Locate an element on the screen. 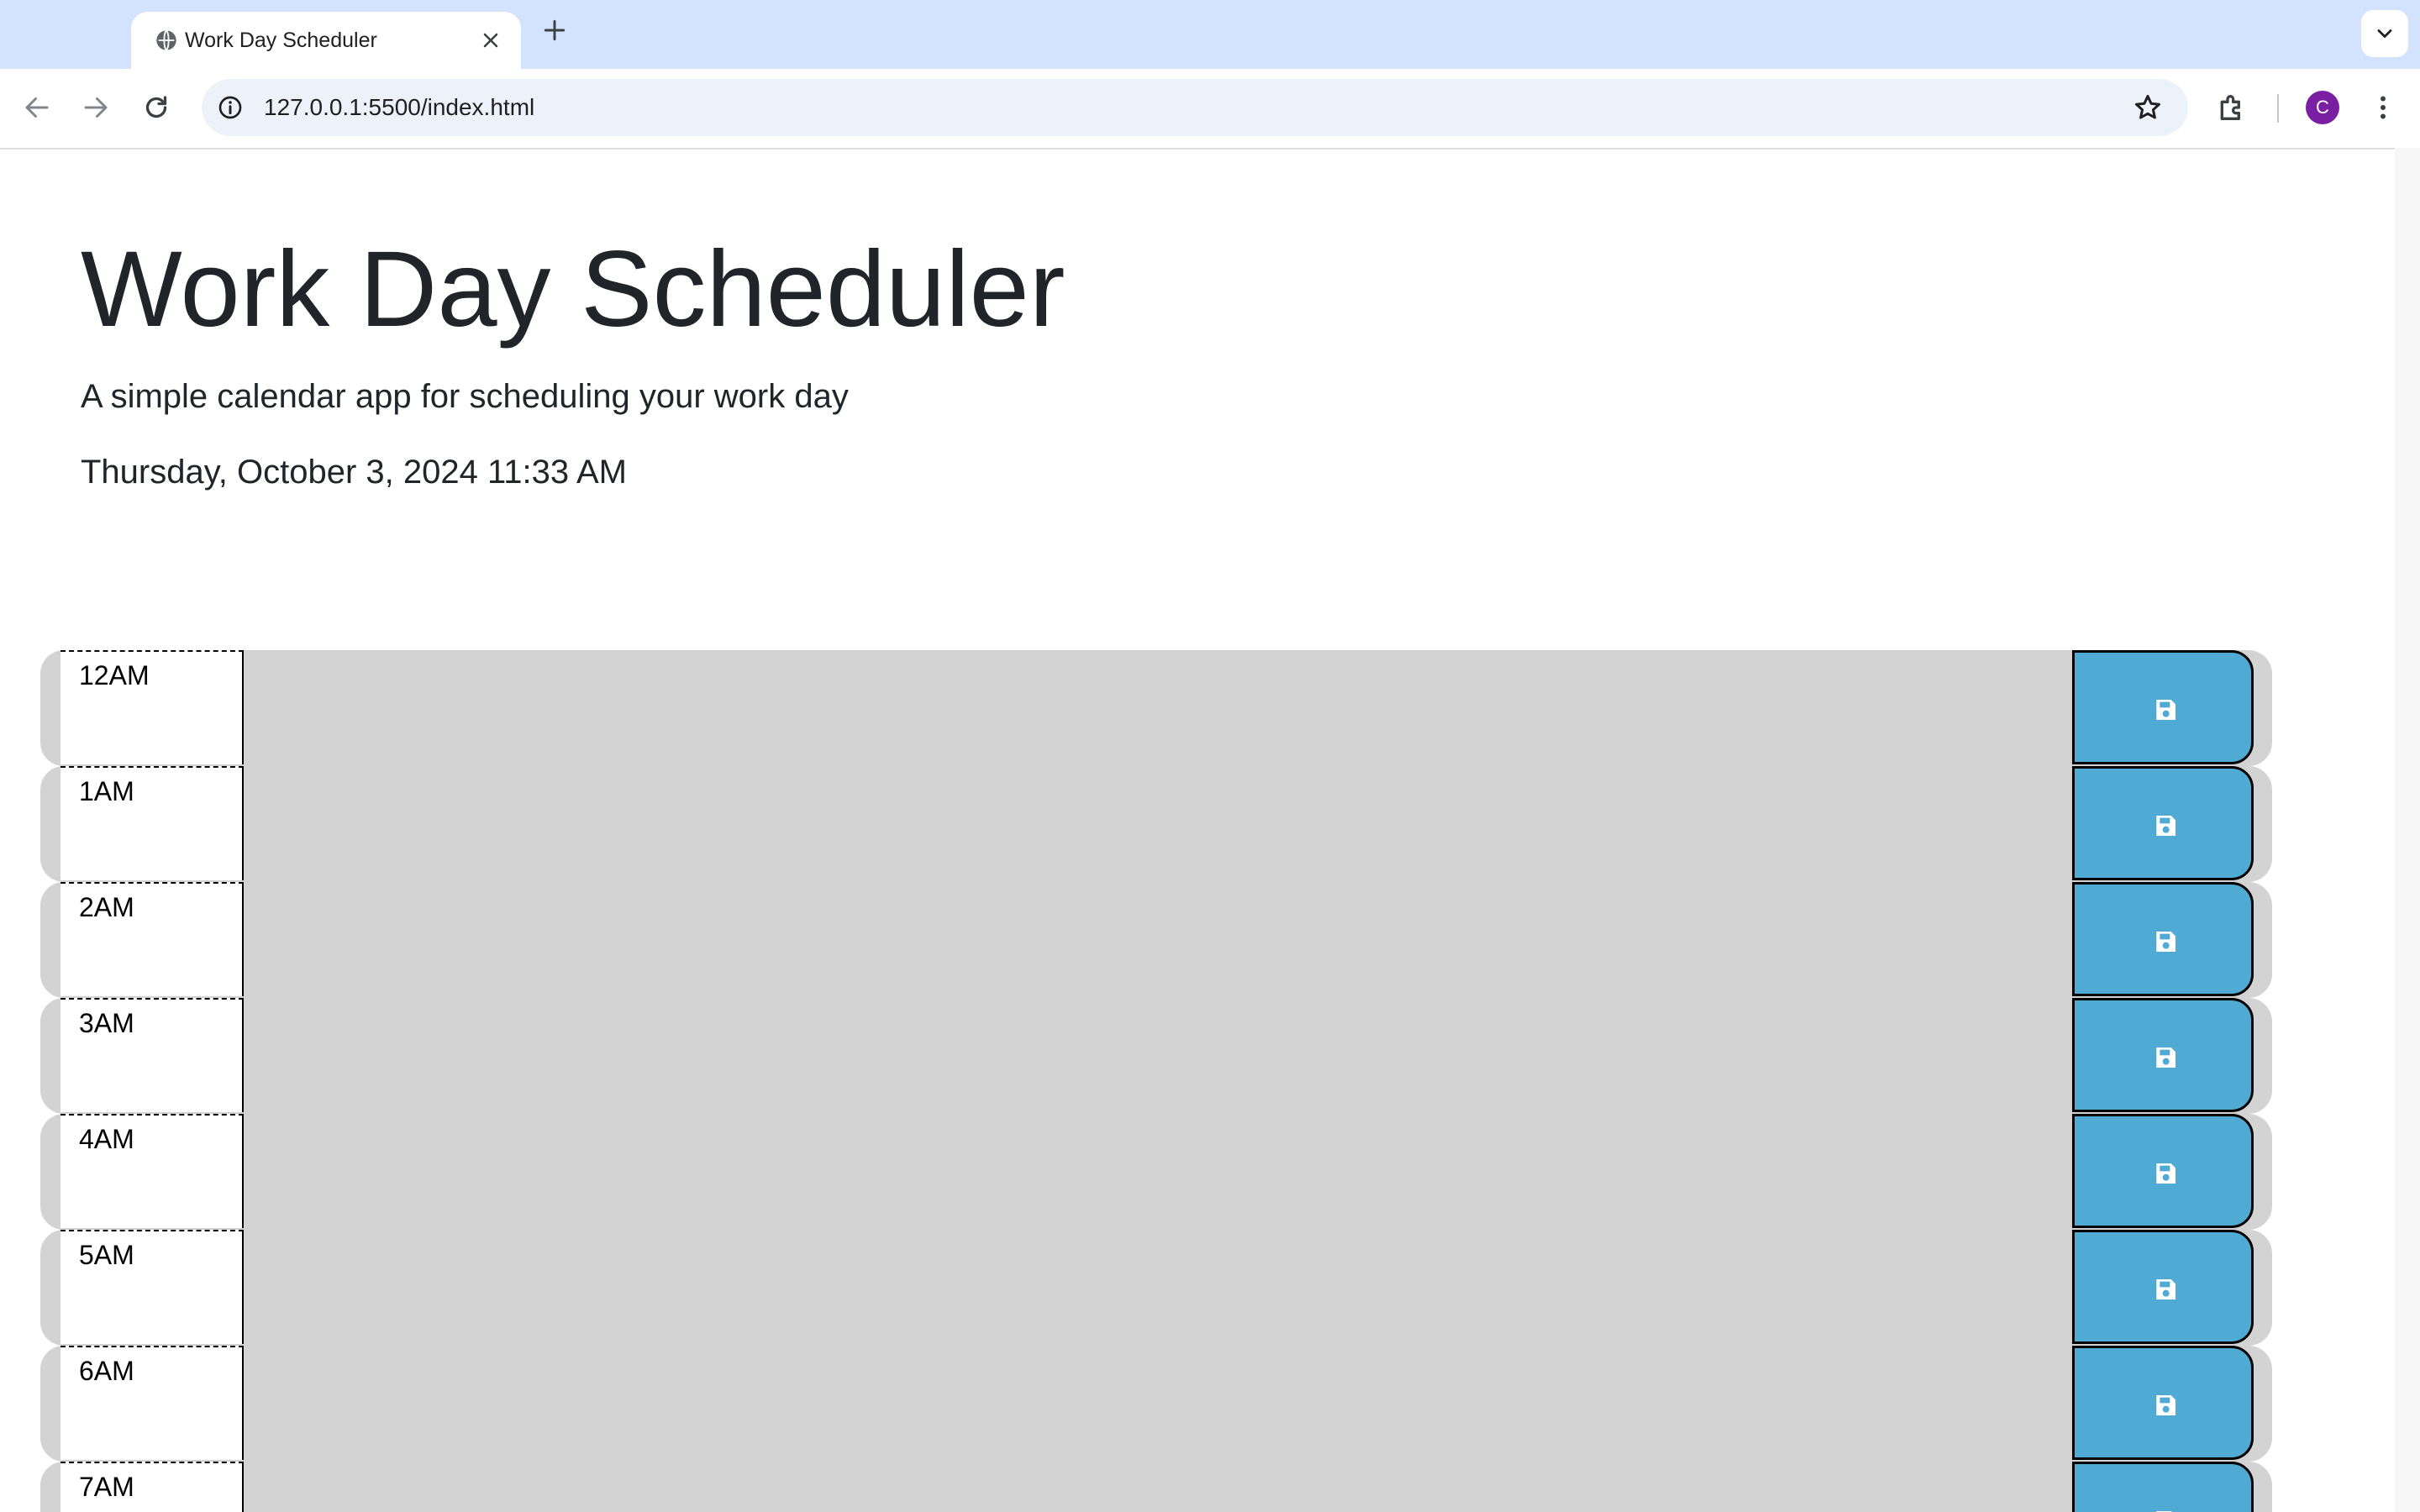 This screenshot has height=1512, width=2420. time-block: 2AM is located at coordinates (1156, 940).